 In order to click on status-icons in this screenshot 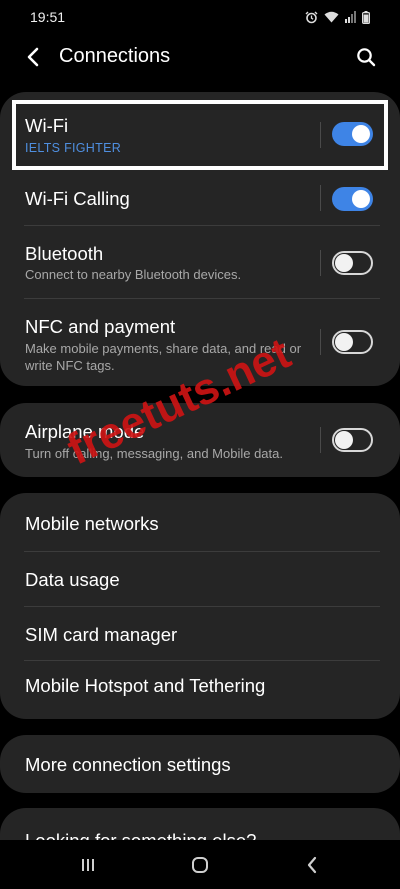, I will do `click(337, 17)`.